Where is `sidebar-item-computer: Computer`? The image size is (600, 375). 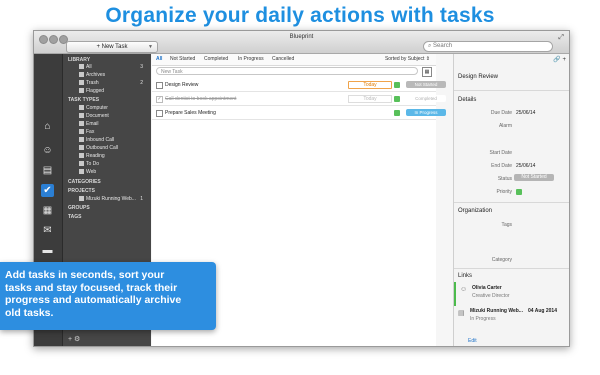 sidebar-item-computer: Computer is located at coordinates (112, 108).